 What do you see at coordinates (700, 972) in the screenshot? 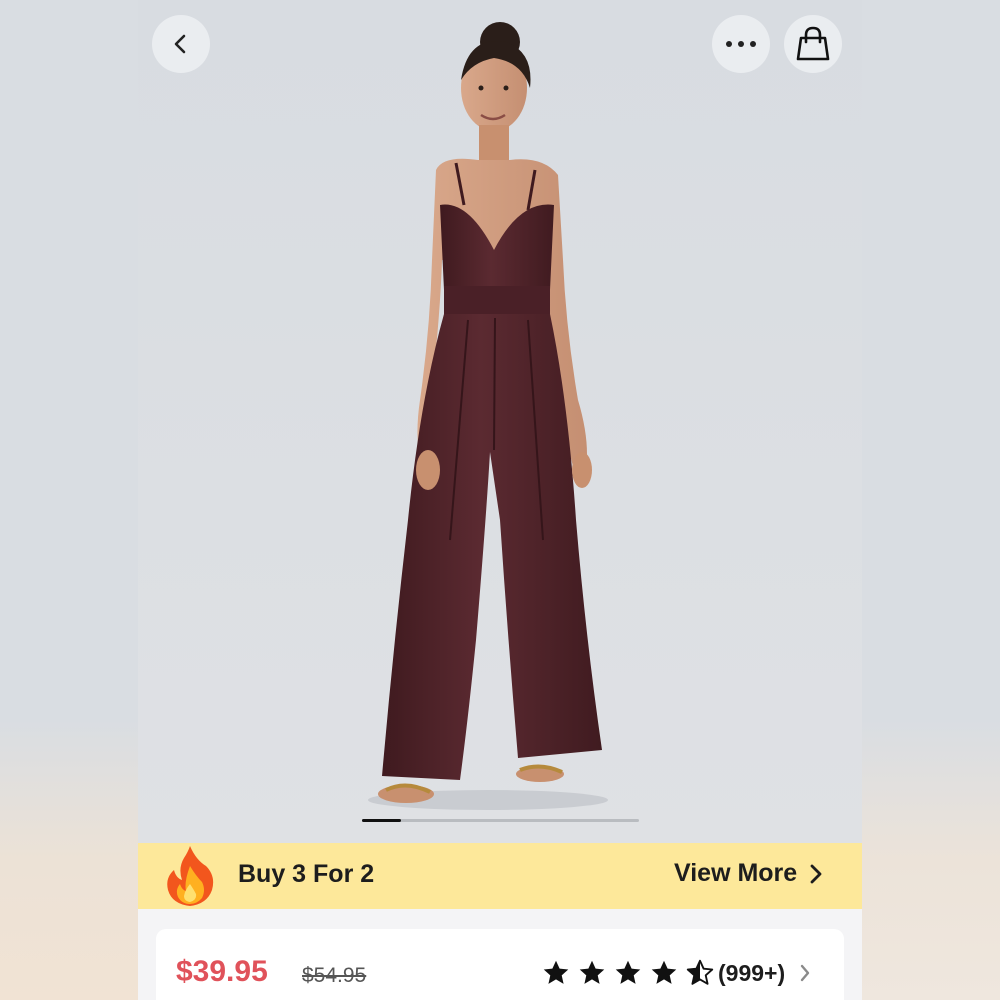
I see `star-half-icon` at bounding box center [700, 972].